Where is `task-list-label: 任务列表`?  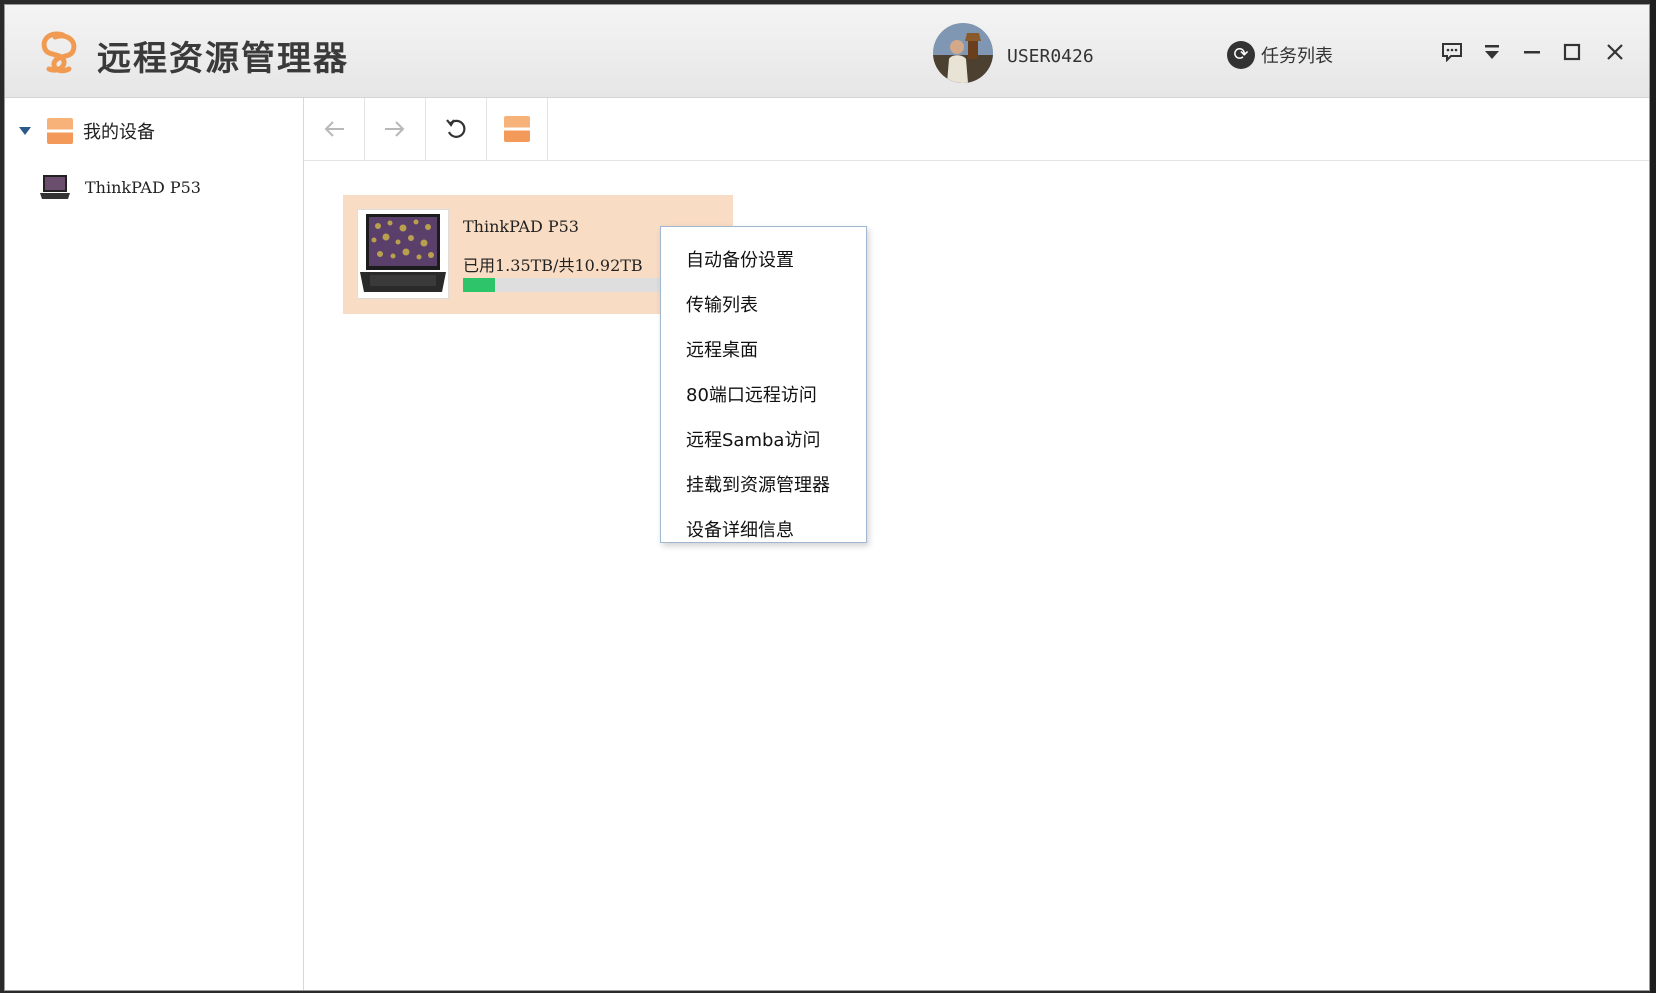
task-list-label: 任务列表 is located at coordinates (1297, 56).